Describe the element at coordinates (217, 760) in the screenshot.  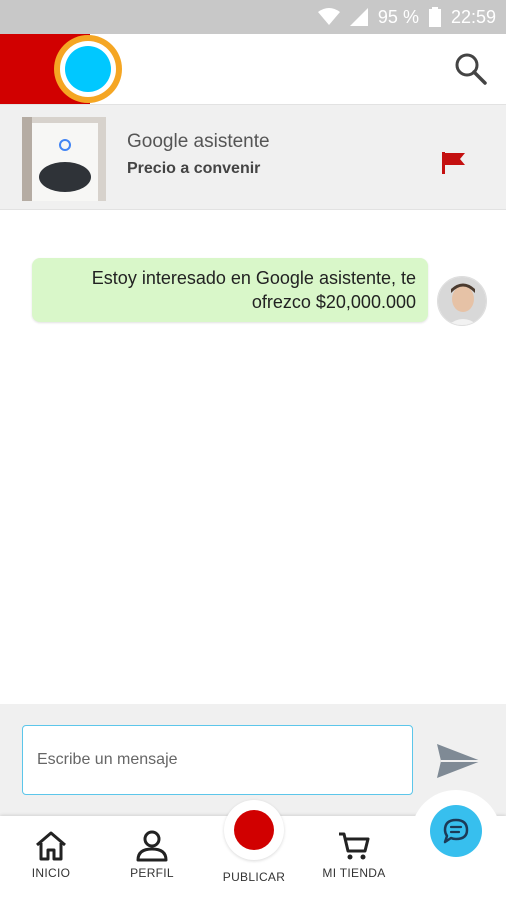
I see `message-input` at that location.